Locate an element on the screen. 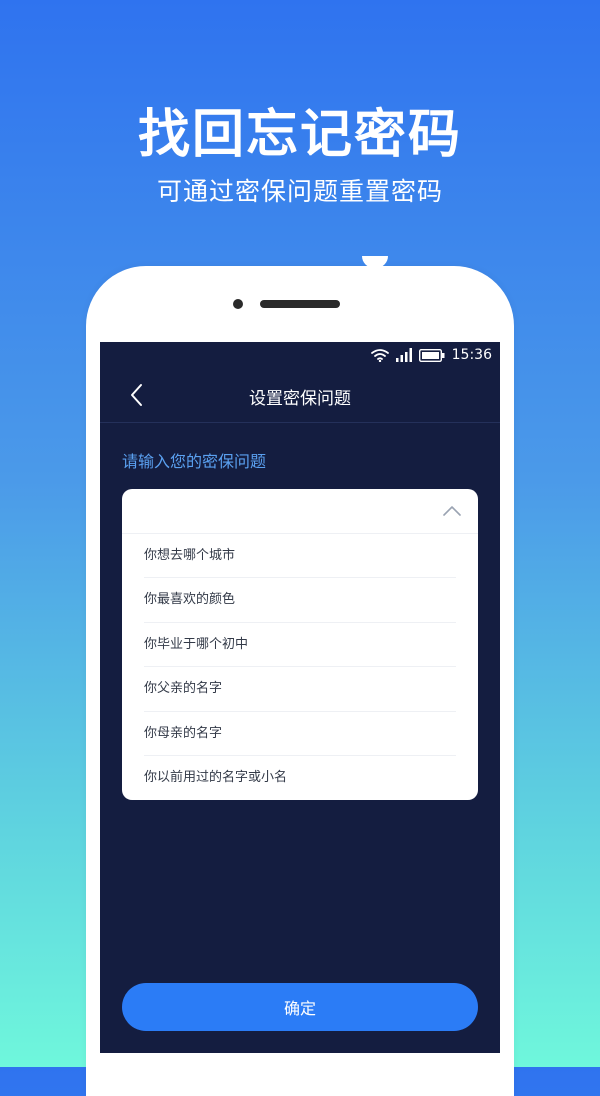  nav-bar: 设置密保问题 is located at coordinates (300, 395).